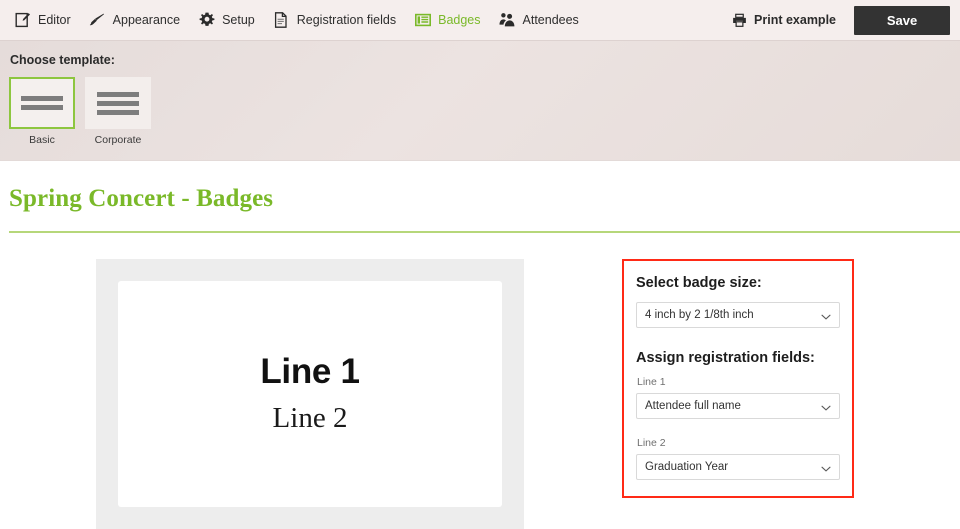 This screenshot has height=529, width=960. I want to click on nav-item-badges: Badges, so click(452, 20).